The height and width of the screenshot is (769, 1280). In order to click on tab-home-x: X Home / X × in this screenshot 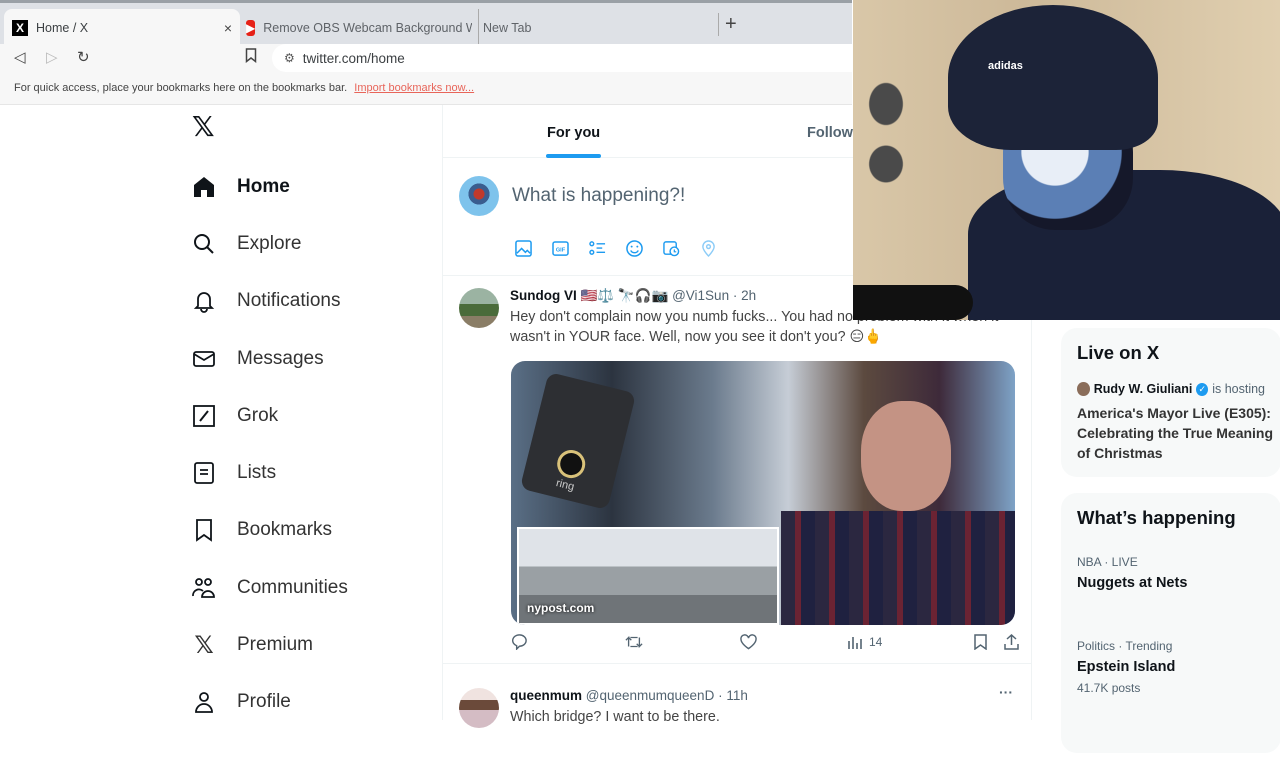, I will do `click(122, 28)`.